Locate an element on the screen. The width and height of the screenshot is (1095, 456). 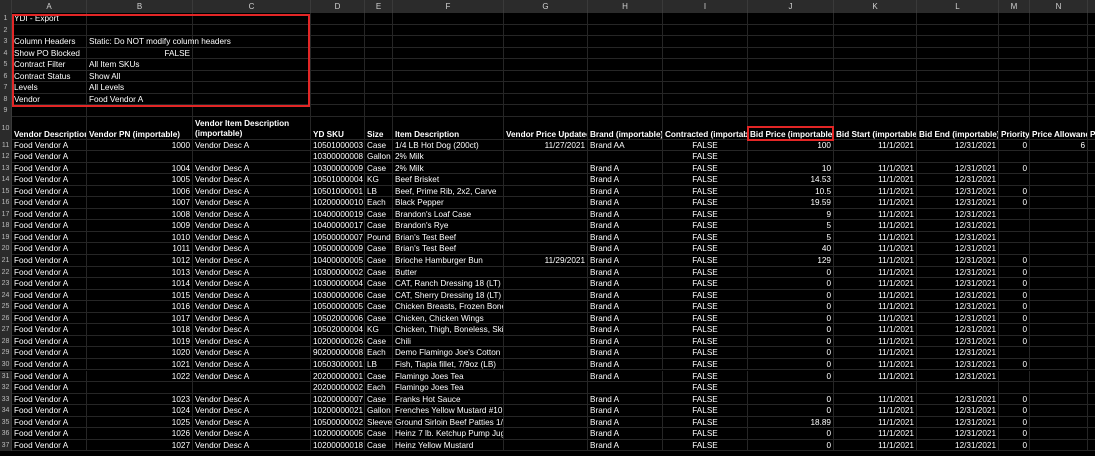
cell: 1011 is located at coordinates (140, 249).